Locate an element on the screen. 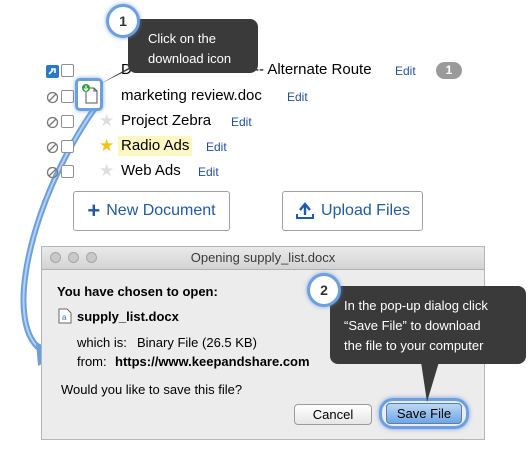 Image resolution: width=532 pixels, height=450 pixels. new-document-button: + New Document is located at coordinates (151, 211).